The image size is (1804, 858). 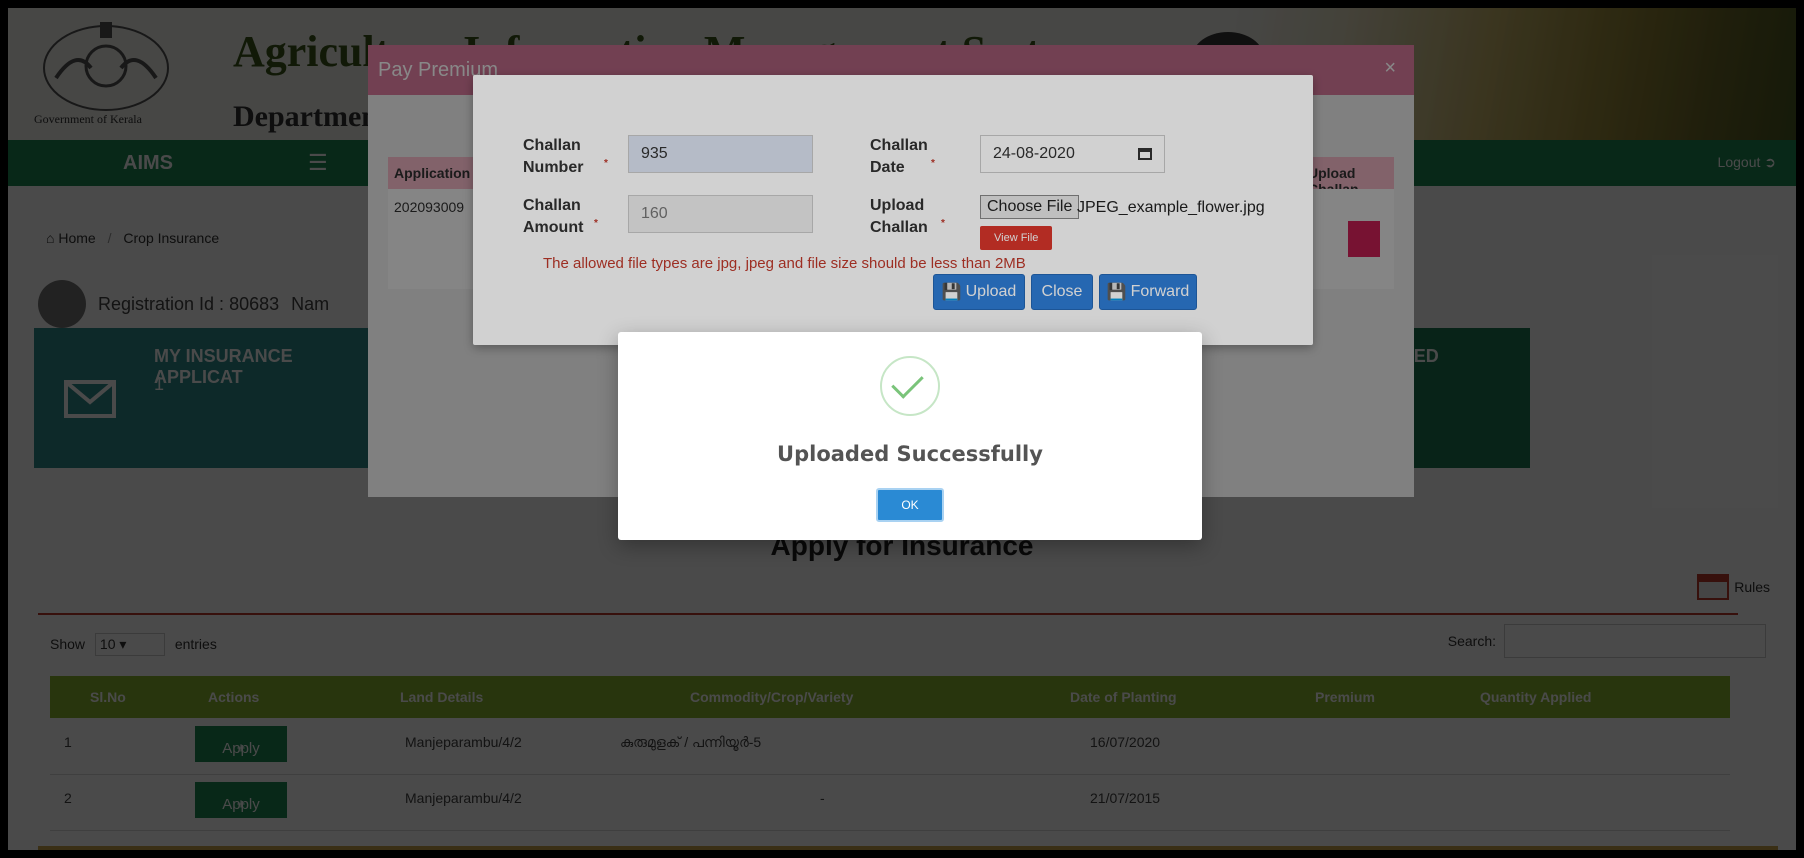 What do you see at coordinates (910, 436) in the screenshot?
I see `success-alert: Uploaded Successfully OK` at bounding box center [910, 436].